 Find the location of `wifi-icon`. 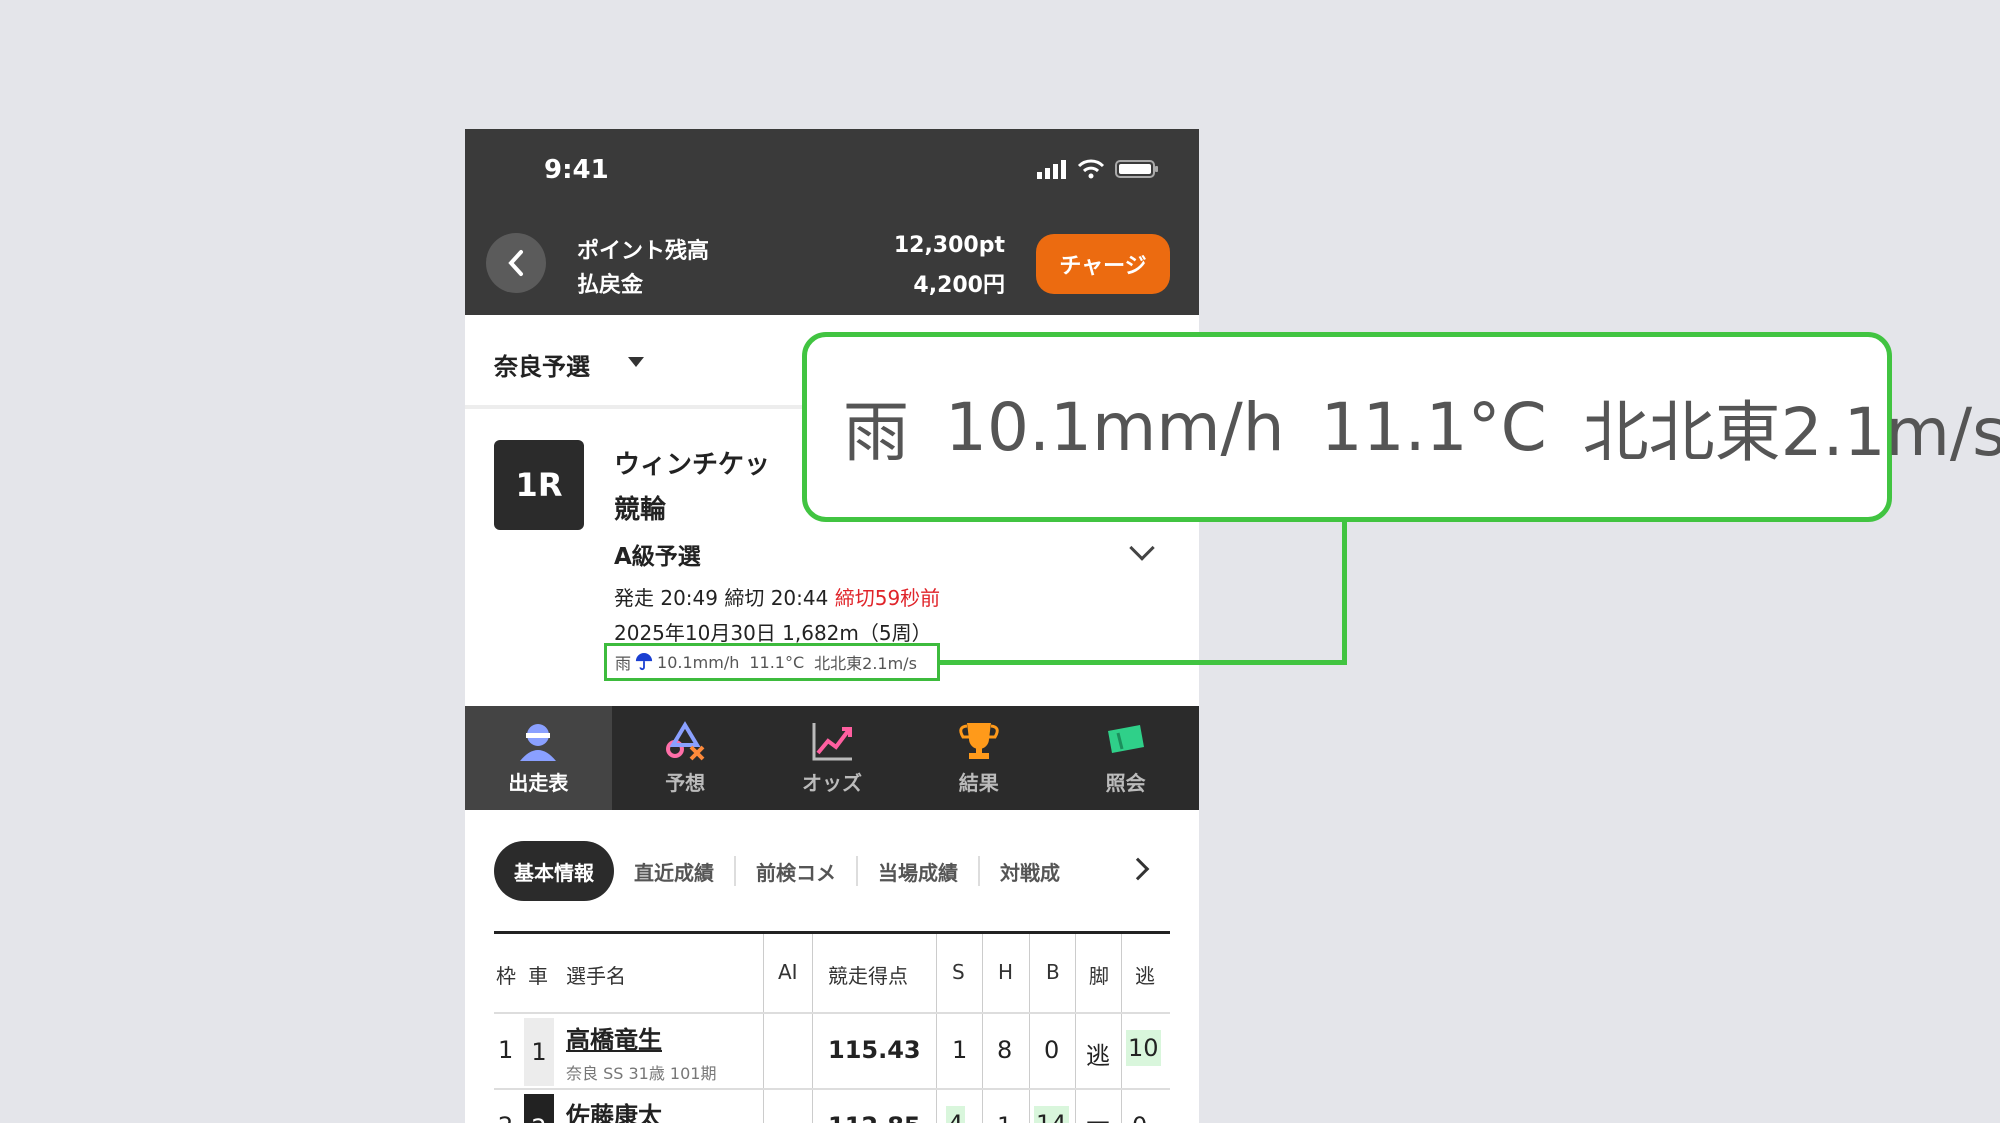

wifi-icon is located at coordinates (1091, 169).